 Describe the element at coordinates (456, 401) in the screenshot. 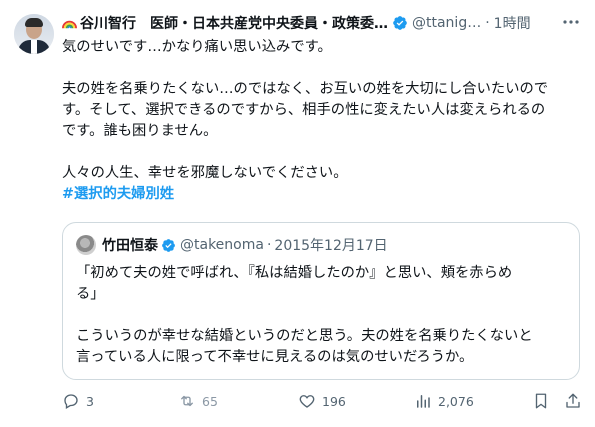

I see `views-count: 2,076` at that location.